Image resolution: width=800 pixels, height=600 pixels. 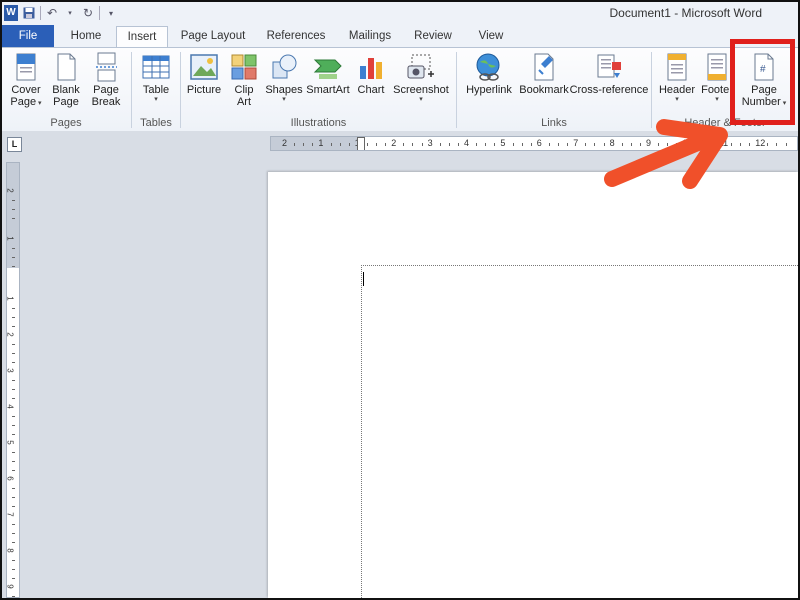 I want to click on group-pages: Cover Page ▾ Blank Page Page Break Pages, so click(x=66, y=89).